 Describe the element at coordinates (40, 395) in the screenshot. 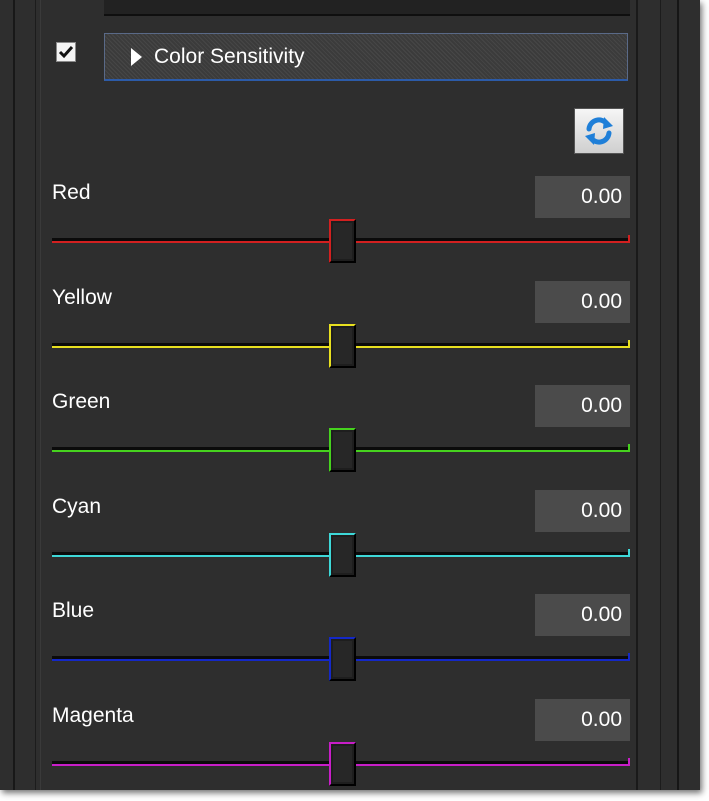

I see `panel-left-highlight` at that location.